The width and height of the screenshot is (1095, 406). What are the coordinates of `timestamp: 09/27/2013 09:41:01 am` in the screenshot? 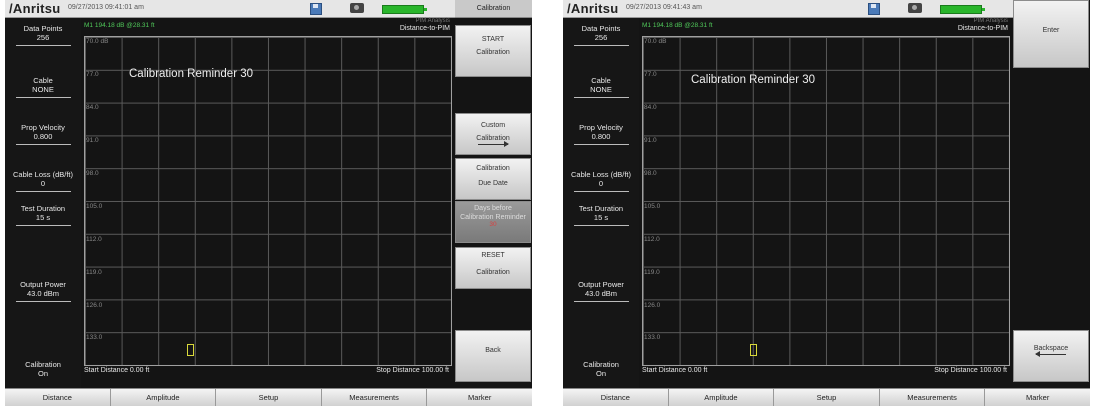 It's located at (106, 7).